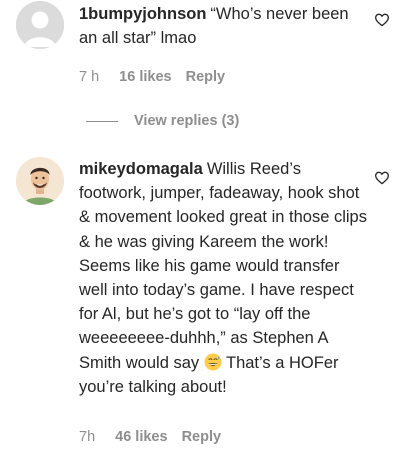 This screenshot has height=463, width=404. Describe the element at coordinates (102, 121) in the screenshot. I see `view-replies-divider` at that location.